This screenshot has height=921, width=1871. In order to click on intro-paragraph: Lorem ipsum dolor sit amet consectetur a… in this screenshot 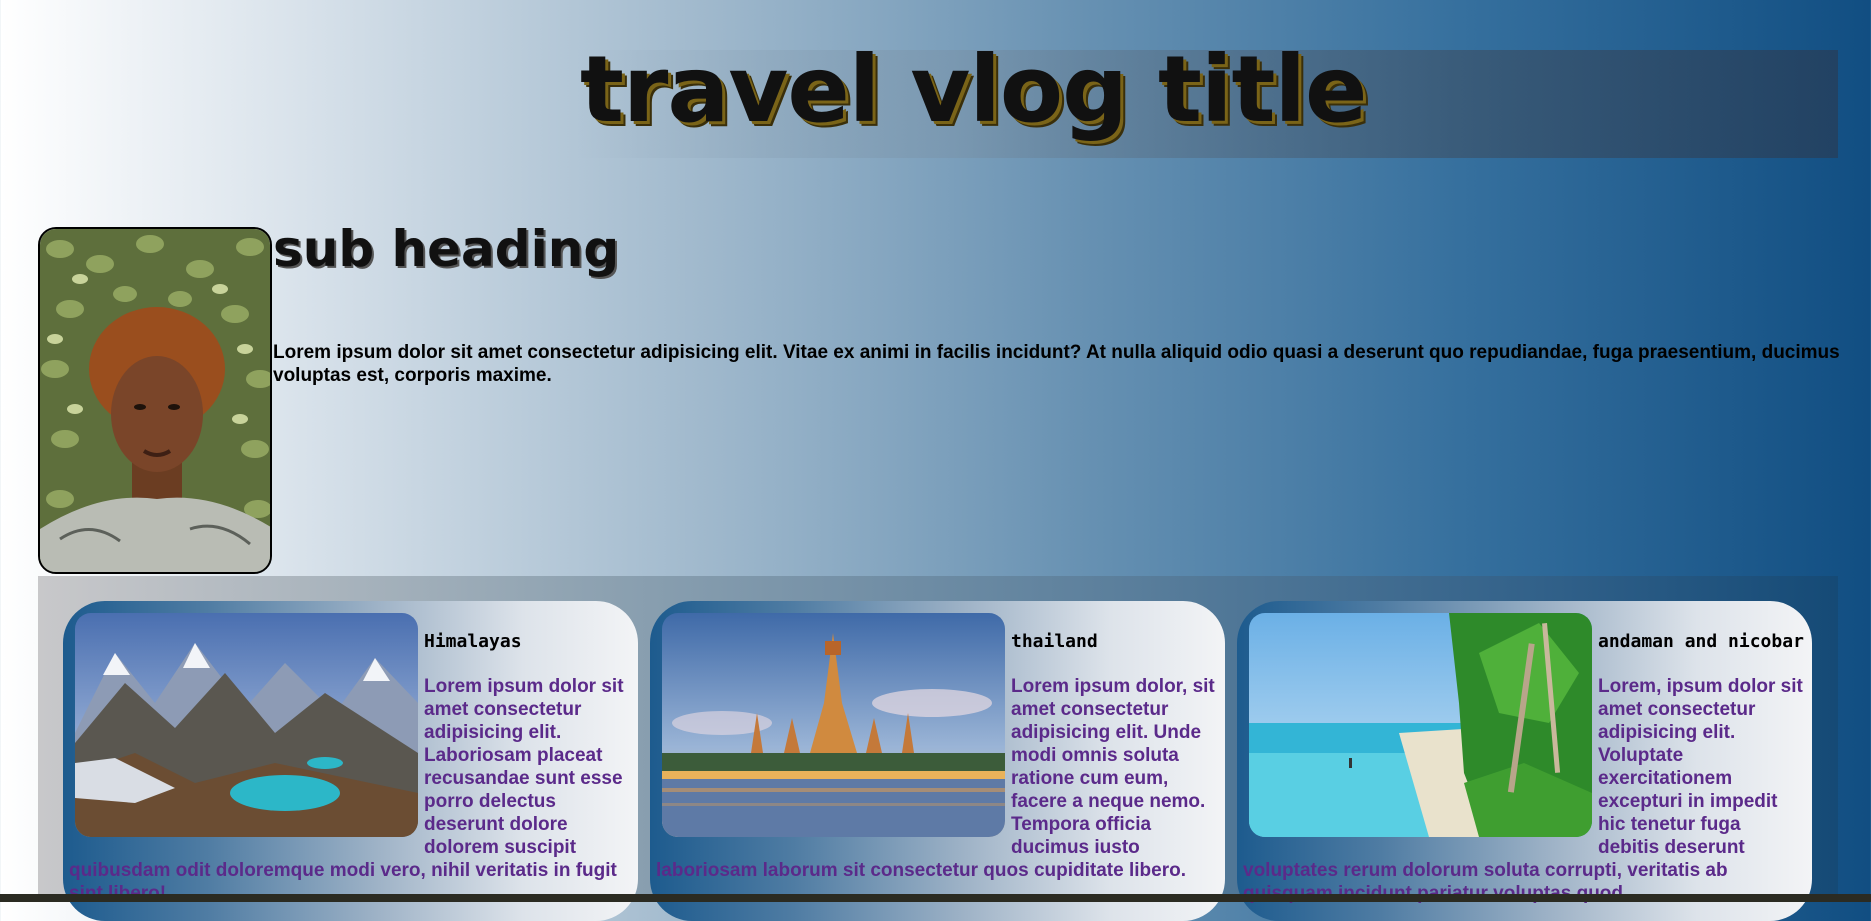, I will do `click(1056, 364)`.